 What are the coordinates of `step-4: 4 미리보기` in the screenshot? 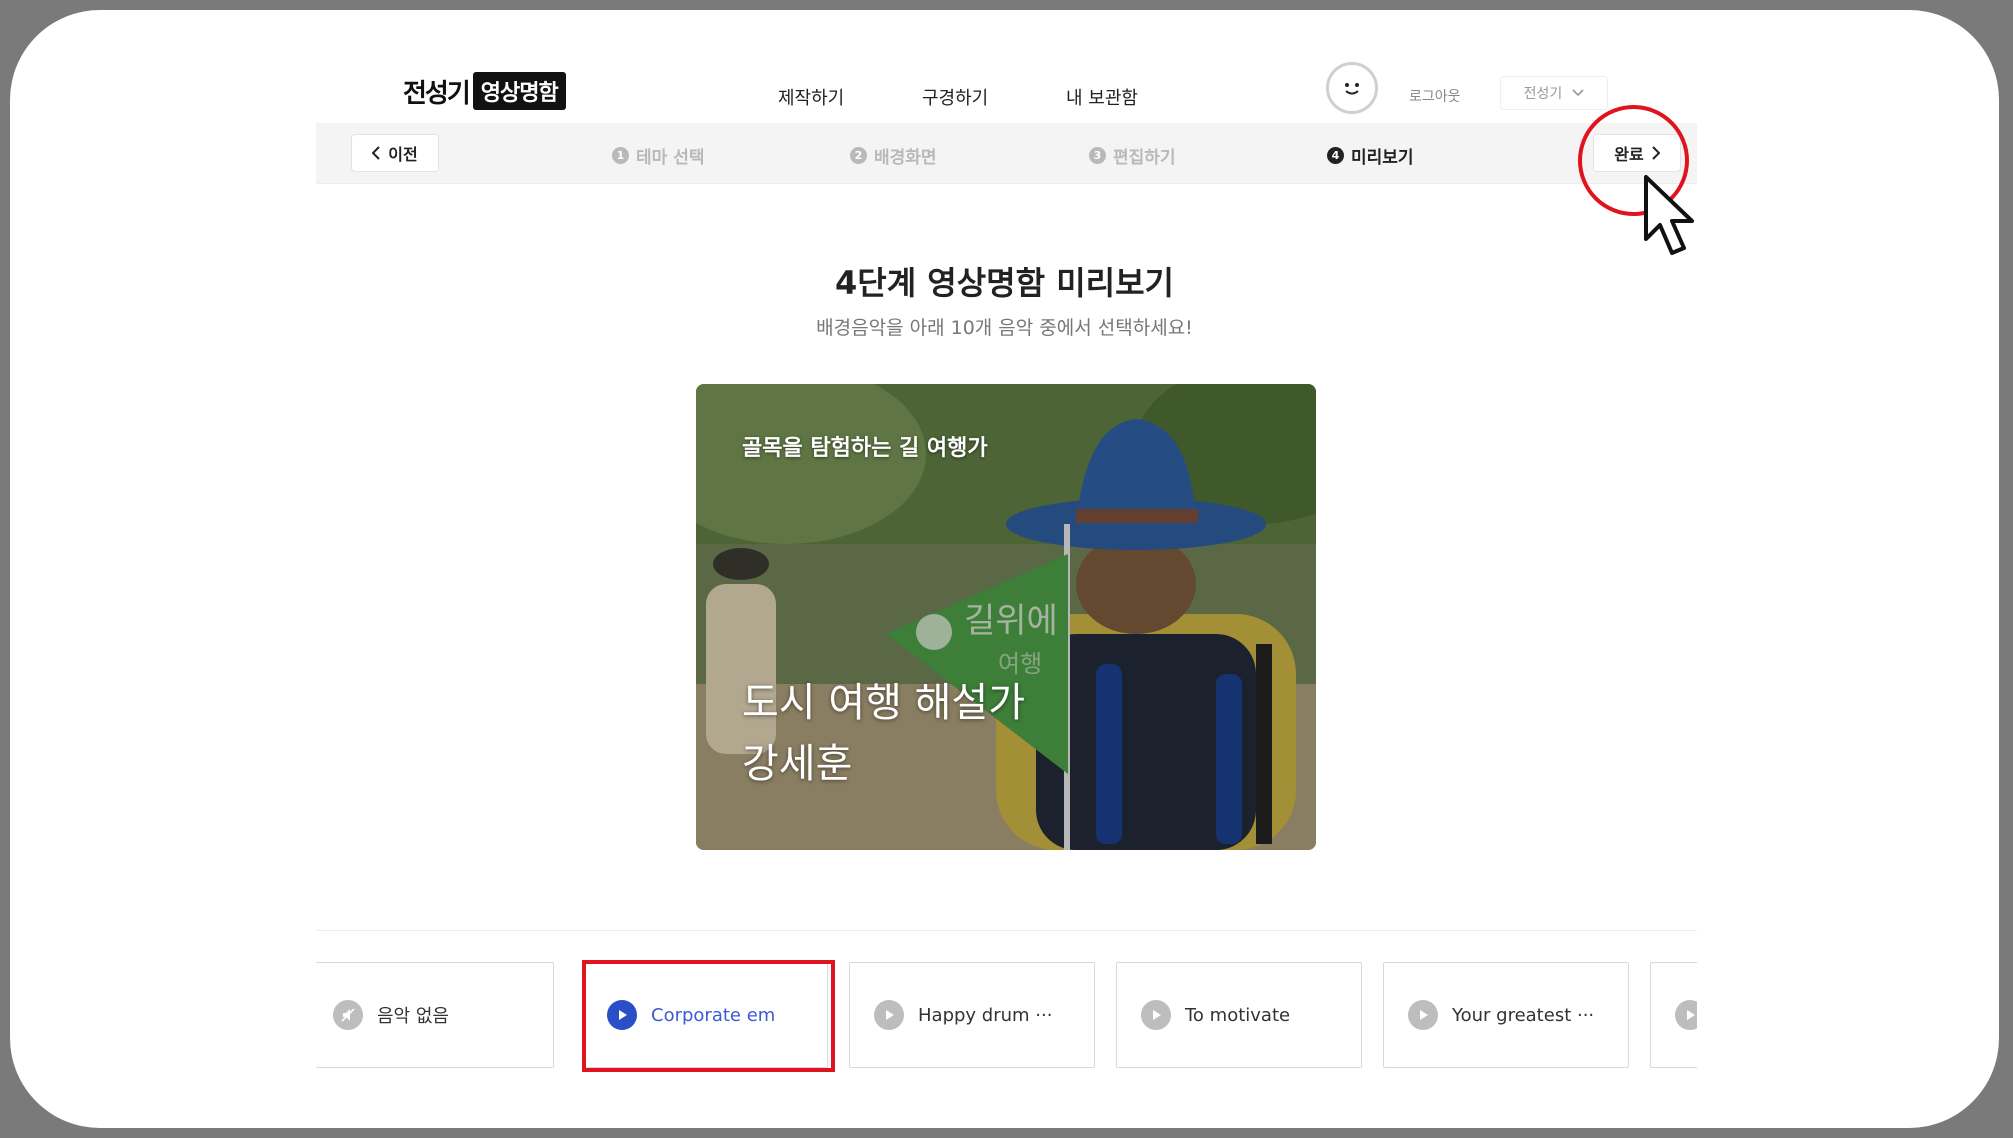 It's located at (1370, 155).